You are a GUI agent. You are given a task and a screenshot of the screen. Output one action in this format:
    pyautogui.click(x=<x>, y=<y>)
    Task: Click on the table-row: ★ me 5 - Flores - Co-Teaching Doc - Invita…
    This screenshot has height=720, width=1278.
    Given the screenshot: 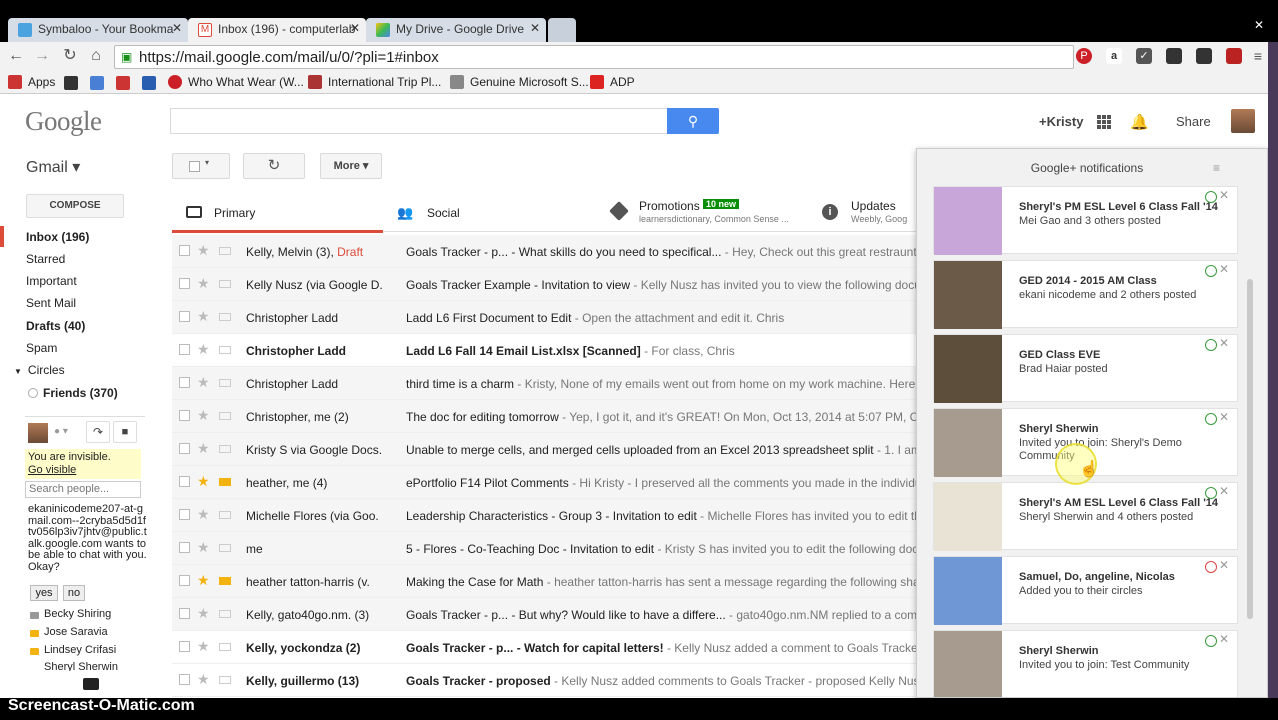 What is the action you would take?
    pyautogui.click(x=552, y=548)
    